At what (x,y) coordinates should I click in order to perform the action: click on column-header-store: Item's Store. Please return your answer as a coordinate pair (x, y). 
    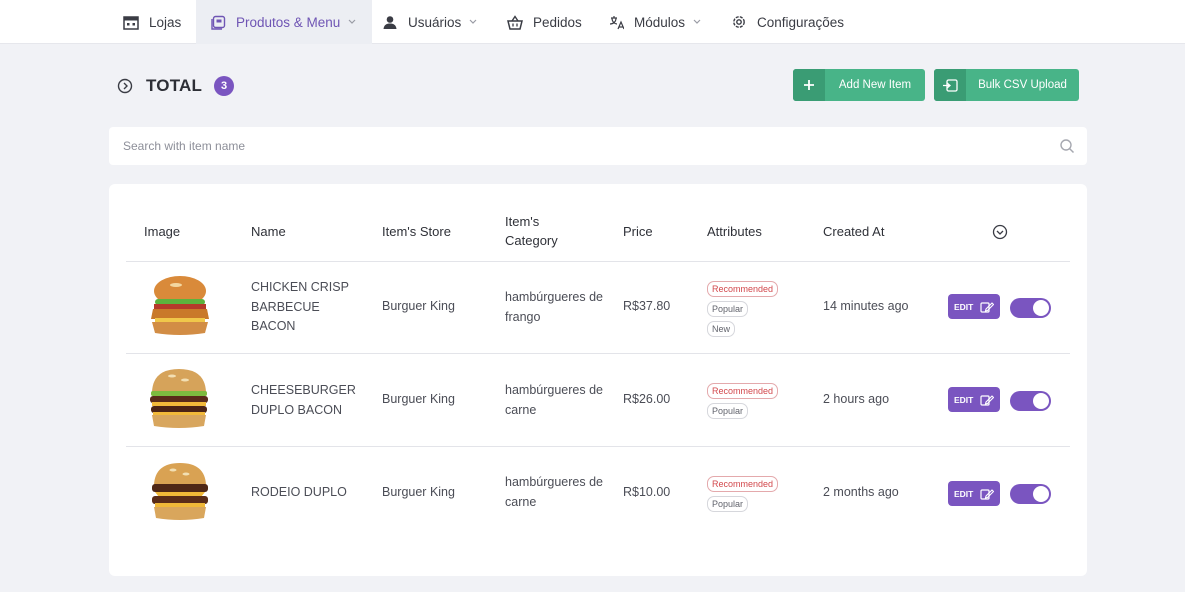
    Looking at the image, I should click on (416, 231).